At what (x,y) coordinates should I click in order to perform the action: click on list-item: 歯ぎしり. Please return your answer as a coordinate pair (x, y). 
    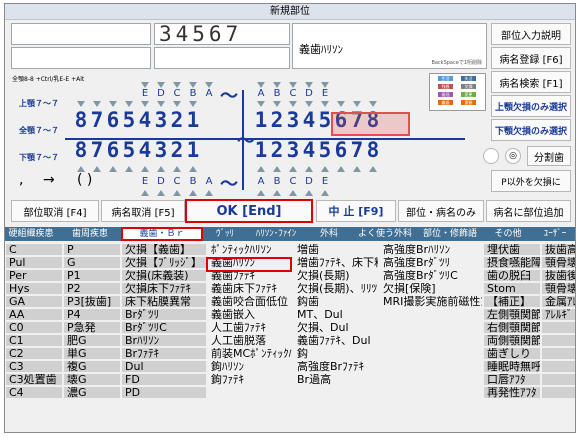
    Looking at the image, I should click on (512, 353).